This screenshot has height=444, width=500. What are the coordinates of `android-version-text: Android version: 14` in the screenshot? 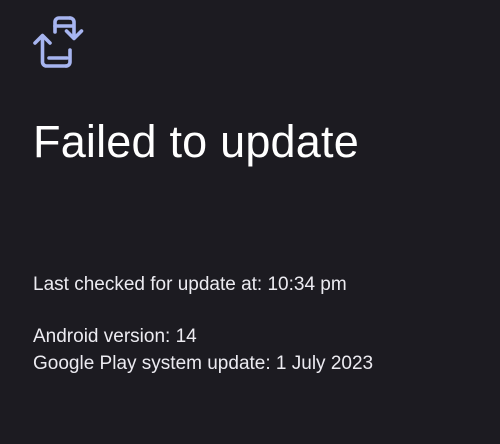 It's located at (115, 336).